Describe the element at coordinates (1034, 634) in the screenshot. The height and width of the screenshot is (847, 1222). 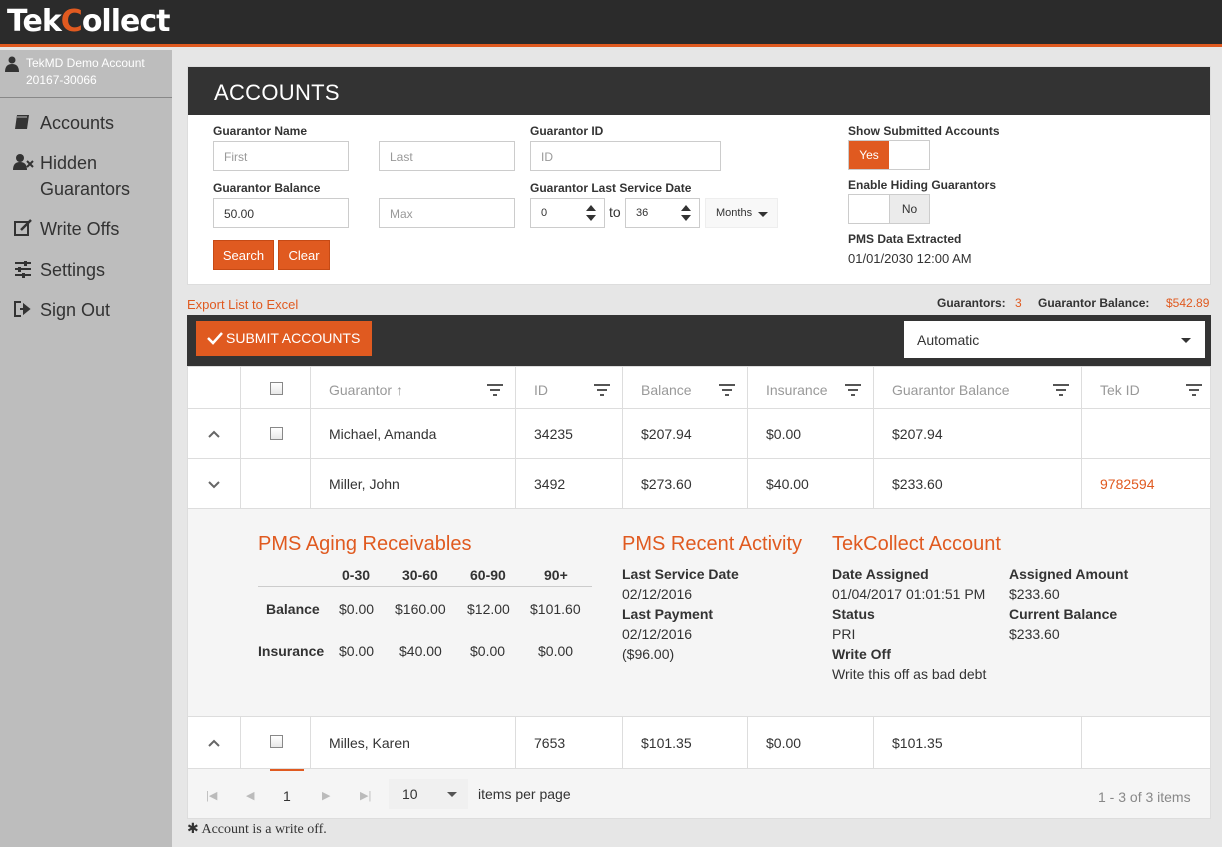
I see `current-balance-value: $233.60` at that location.